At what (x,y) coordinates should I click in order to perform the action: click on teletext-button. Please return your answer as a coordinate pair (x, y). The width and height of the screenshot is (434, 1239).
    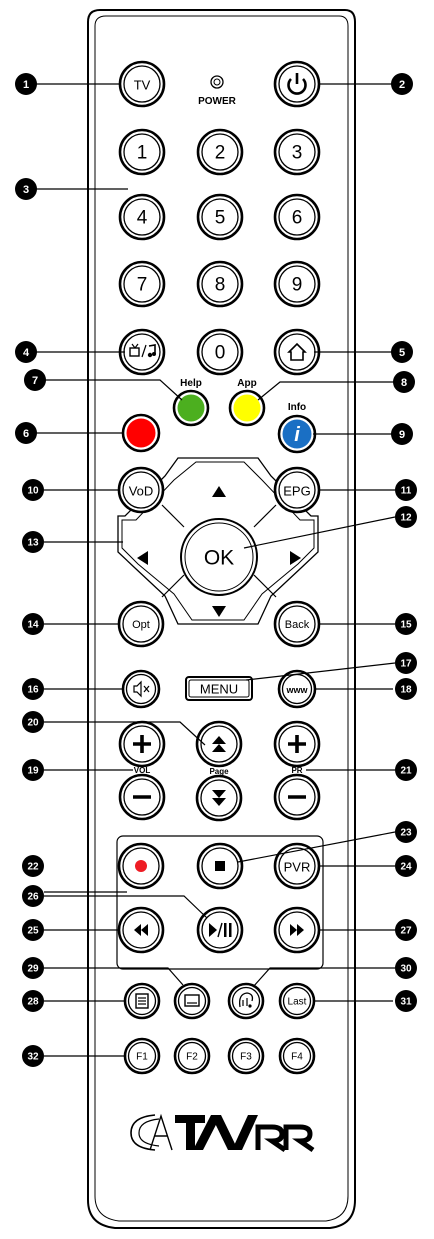
    Looking at the image, I should click on (142, 1001).